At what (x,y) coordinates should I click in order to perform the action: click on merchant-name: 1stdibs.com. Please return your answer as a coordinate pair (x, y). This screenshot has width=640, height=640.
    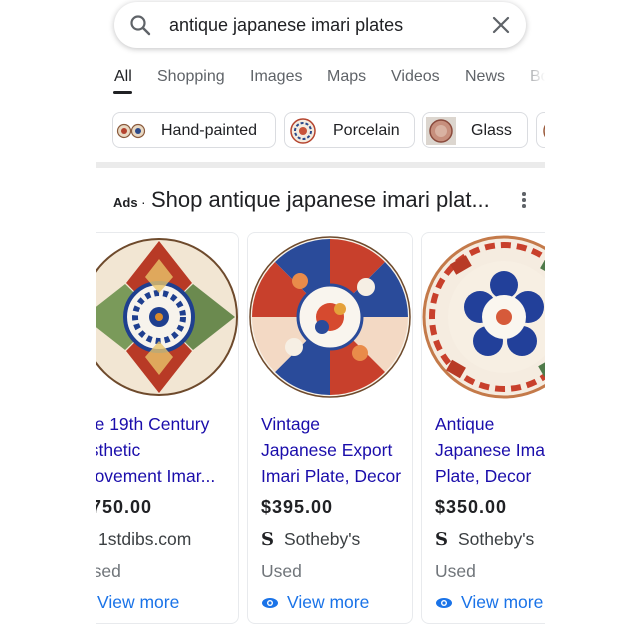
    Looking at the image, I should click on (145, 539).